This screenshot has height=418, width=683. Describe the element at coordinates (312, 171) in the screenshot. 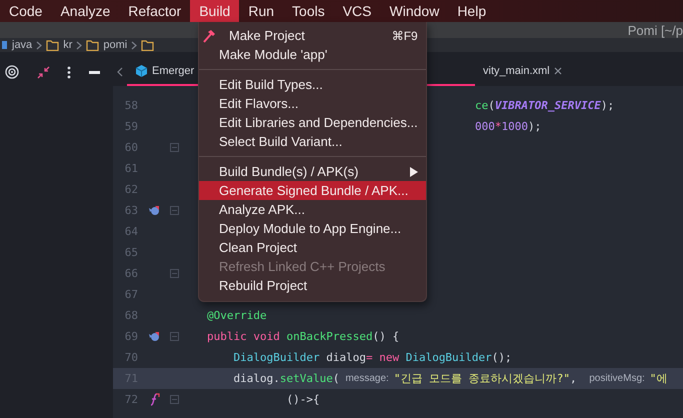

I see `menu-item: Build Bundle(s) / APK(s)` at that location.